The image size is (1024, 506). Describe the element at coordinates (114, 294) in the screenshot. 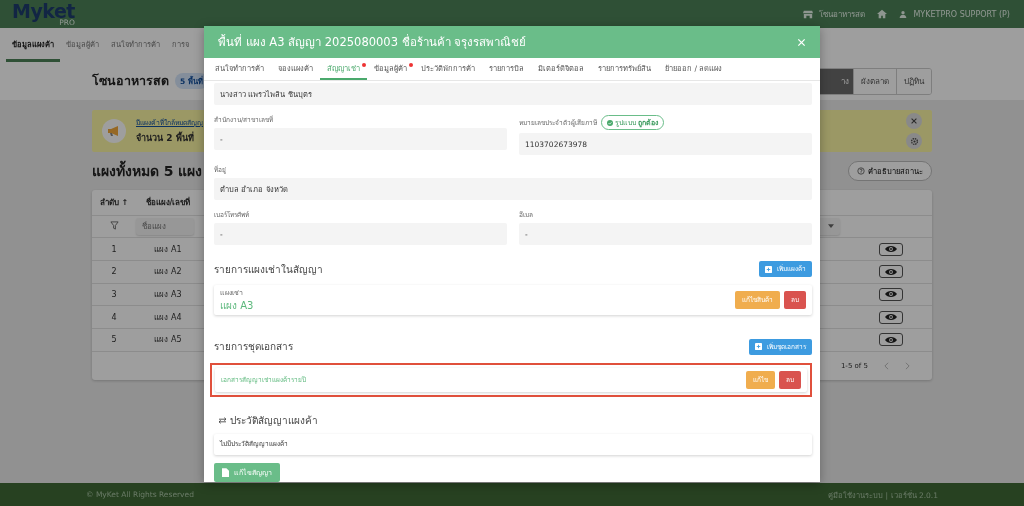

I see `table-cell-text: 3` at that location.